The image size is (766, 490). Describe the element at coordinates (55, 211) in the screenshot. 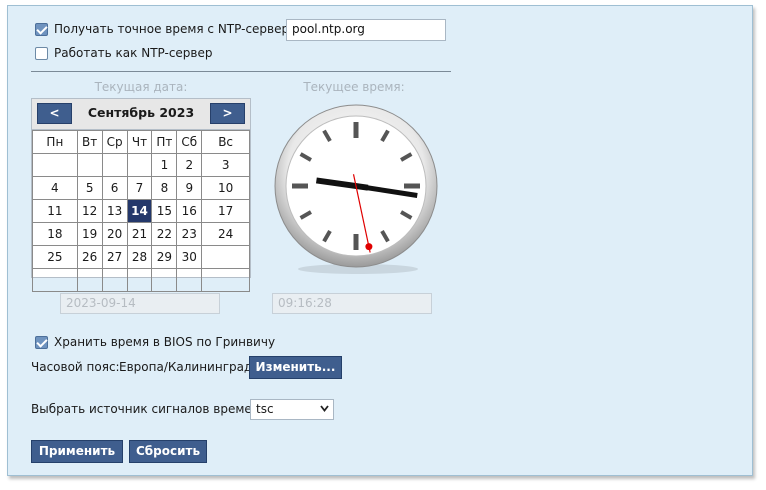

I see `calendar-day: 11` at that location.